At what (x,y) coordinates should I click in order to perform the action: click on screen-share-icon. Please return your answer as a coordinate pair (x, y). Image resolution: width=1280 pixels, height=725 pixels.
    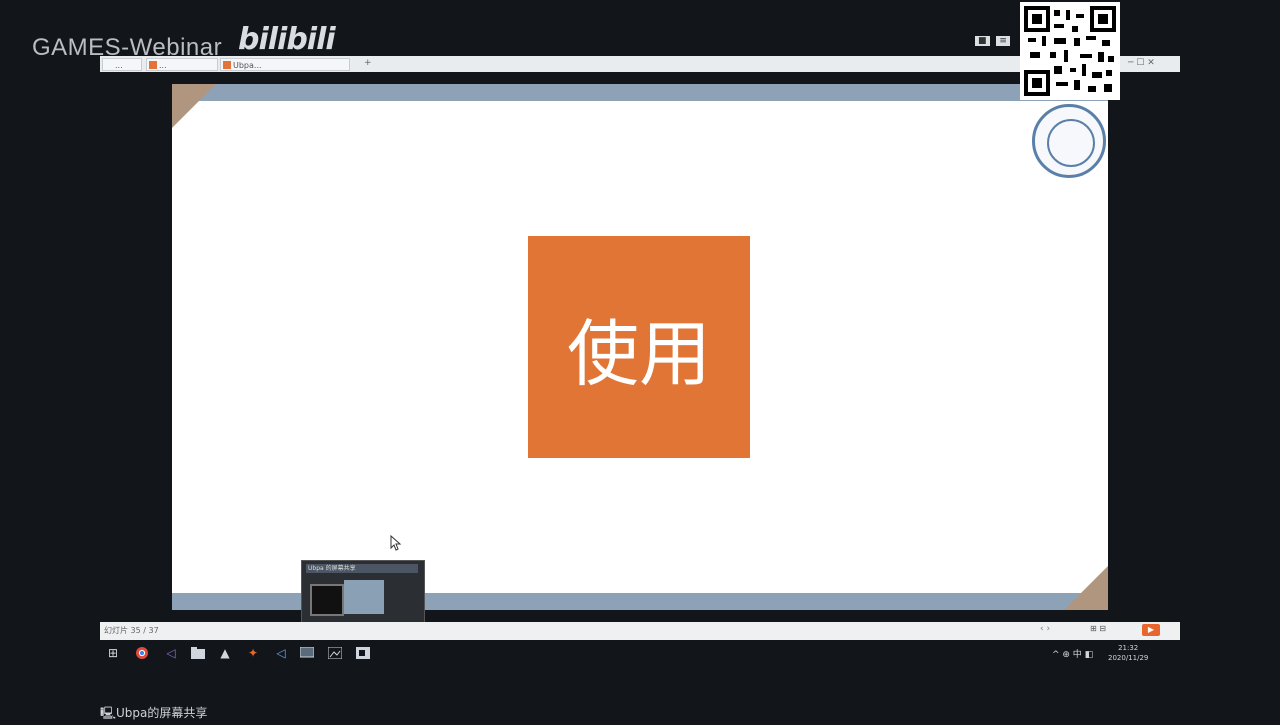
    Looking at the image, I should click on (307, 653).